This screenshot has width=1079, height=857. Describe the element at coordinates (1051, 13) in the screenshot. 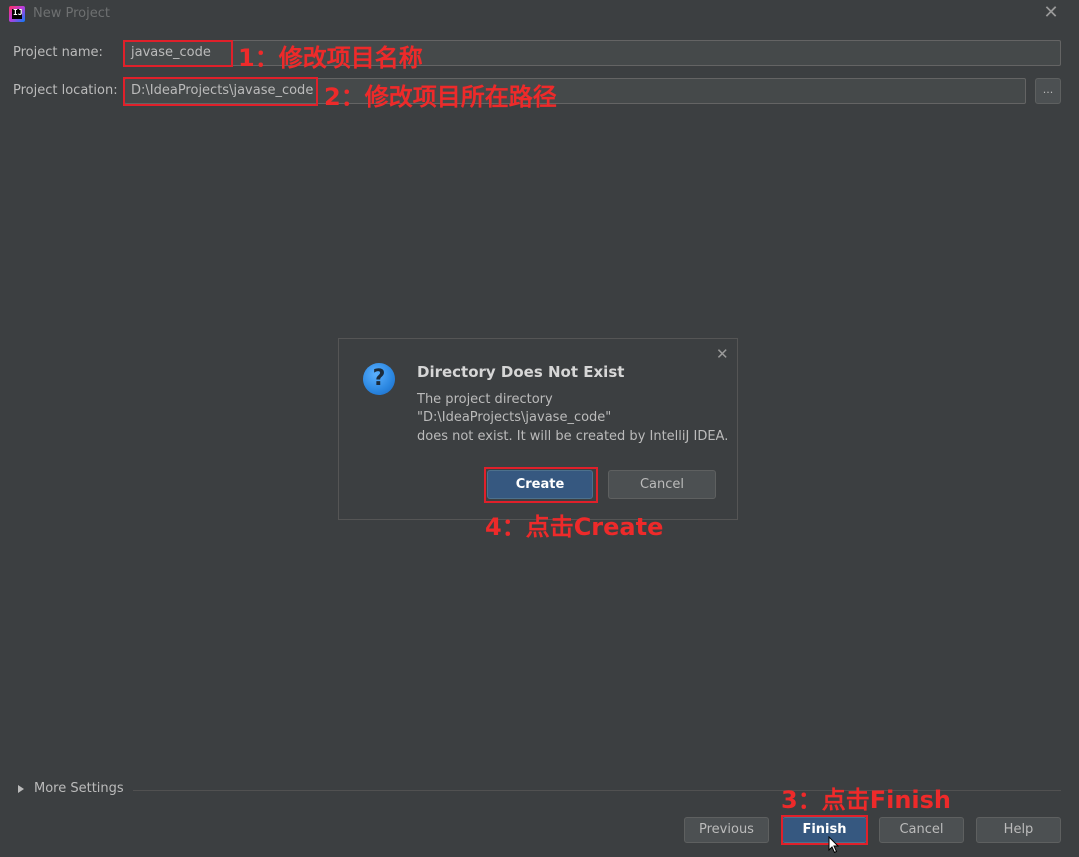

I see `close-icon: ✕` at that location.